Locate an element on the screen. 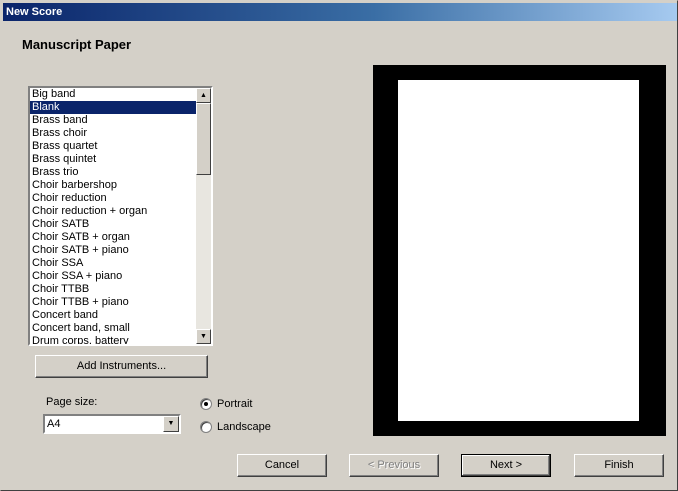 Image resolution: width=678 pixels, height=491 pixels. list-item: Brass choir is located at coordinates (113, 133).